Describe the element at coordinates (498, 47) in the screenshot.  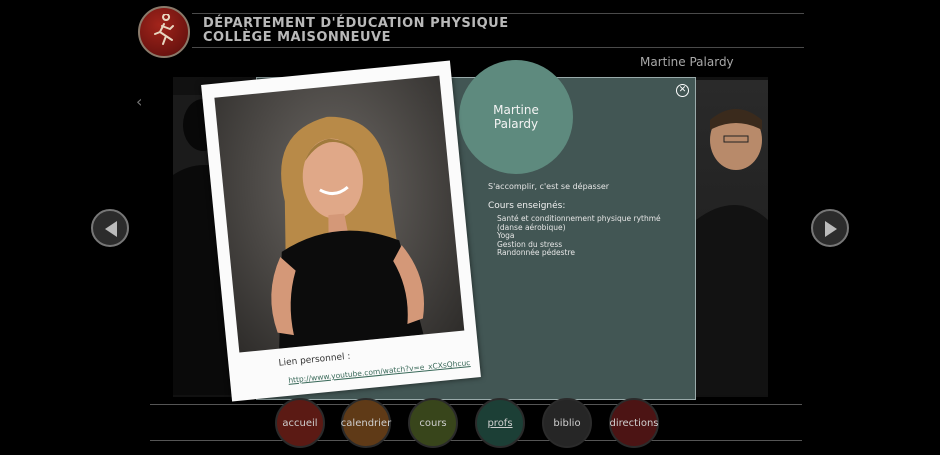
I see `header-bottom-rule` at that location.